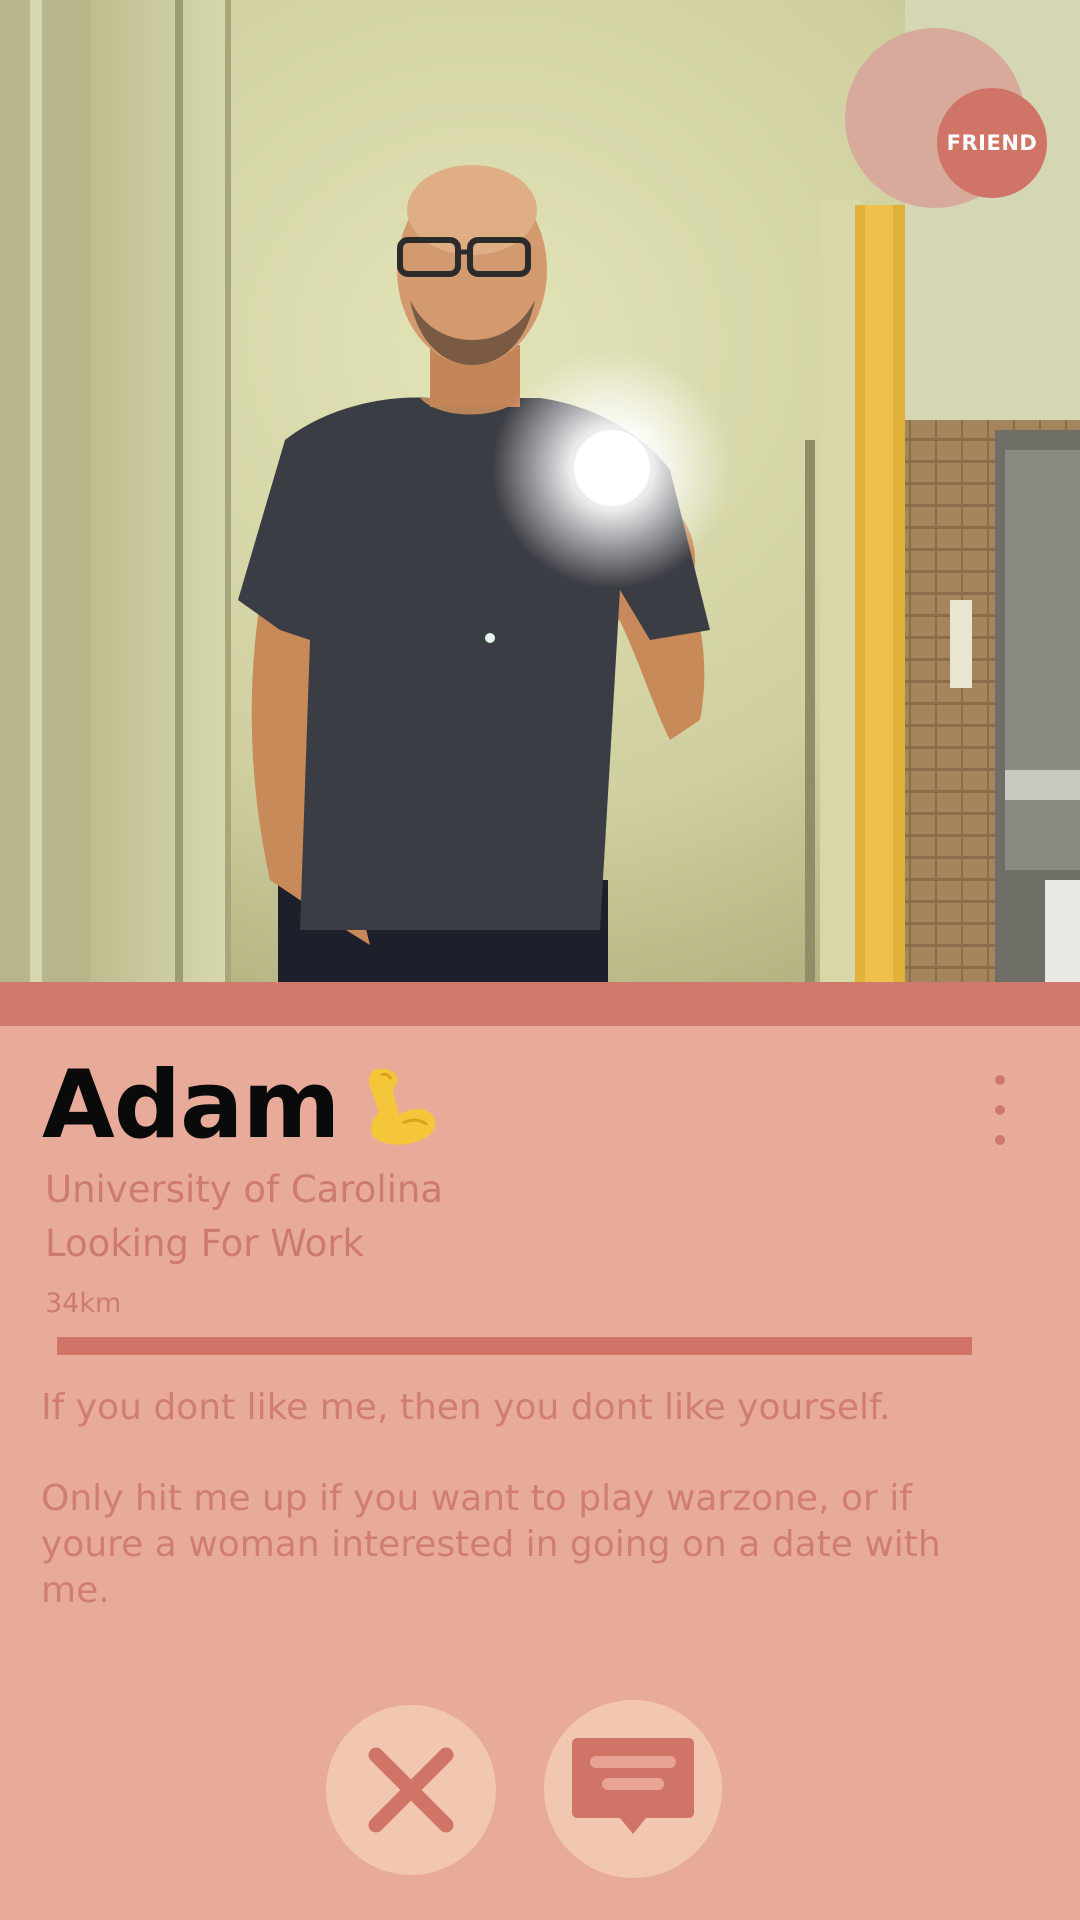 This screenshot has height=1920, width=1080. What do you see at coordinates (191, 1105) in the screenshot?
I see `profile-name: Adam` at bounding box center [191, 1105].